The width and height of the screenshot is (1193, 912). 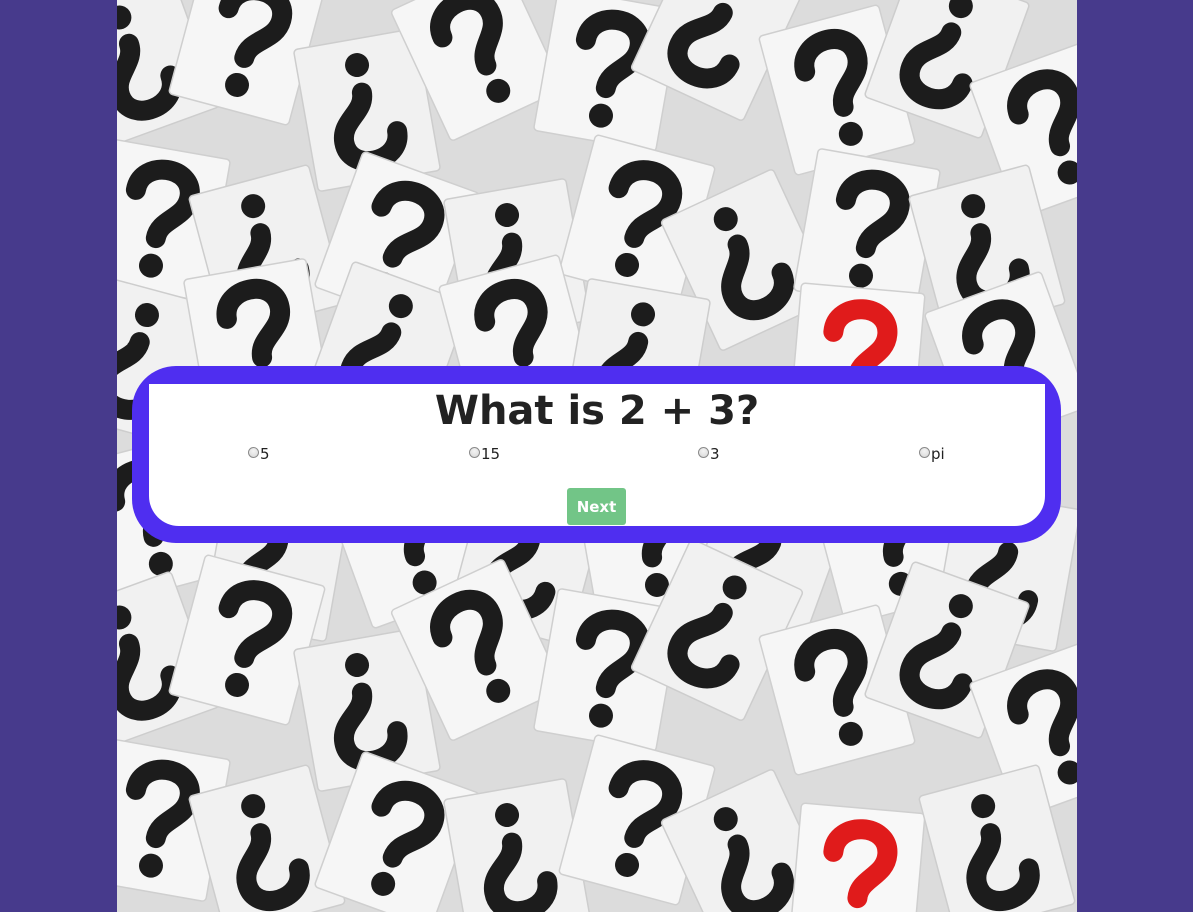 I want to click on question-title: What is 2 + 3?, so click(x=597, y=411).